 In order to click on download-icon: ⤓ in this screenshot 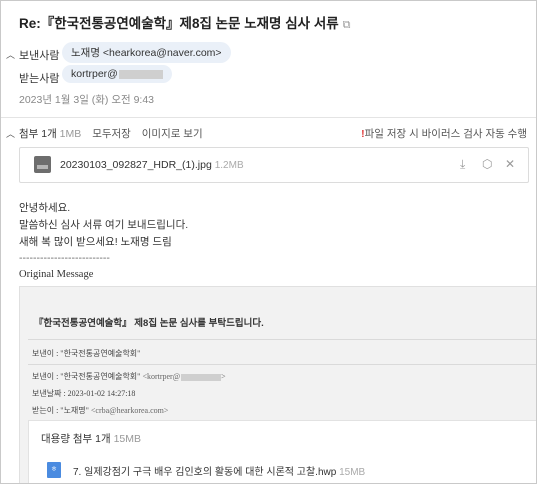, I will do `click(462, 164)`.